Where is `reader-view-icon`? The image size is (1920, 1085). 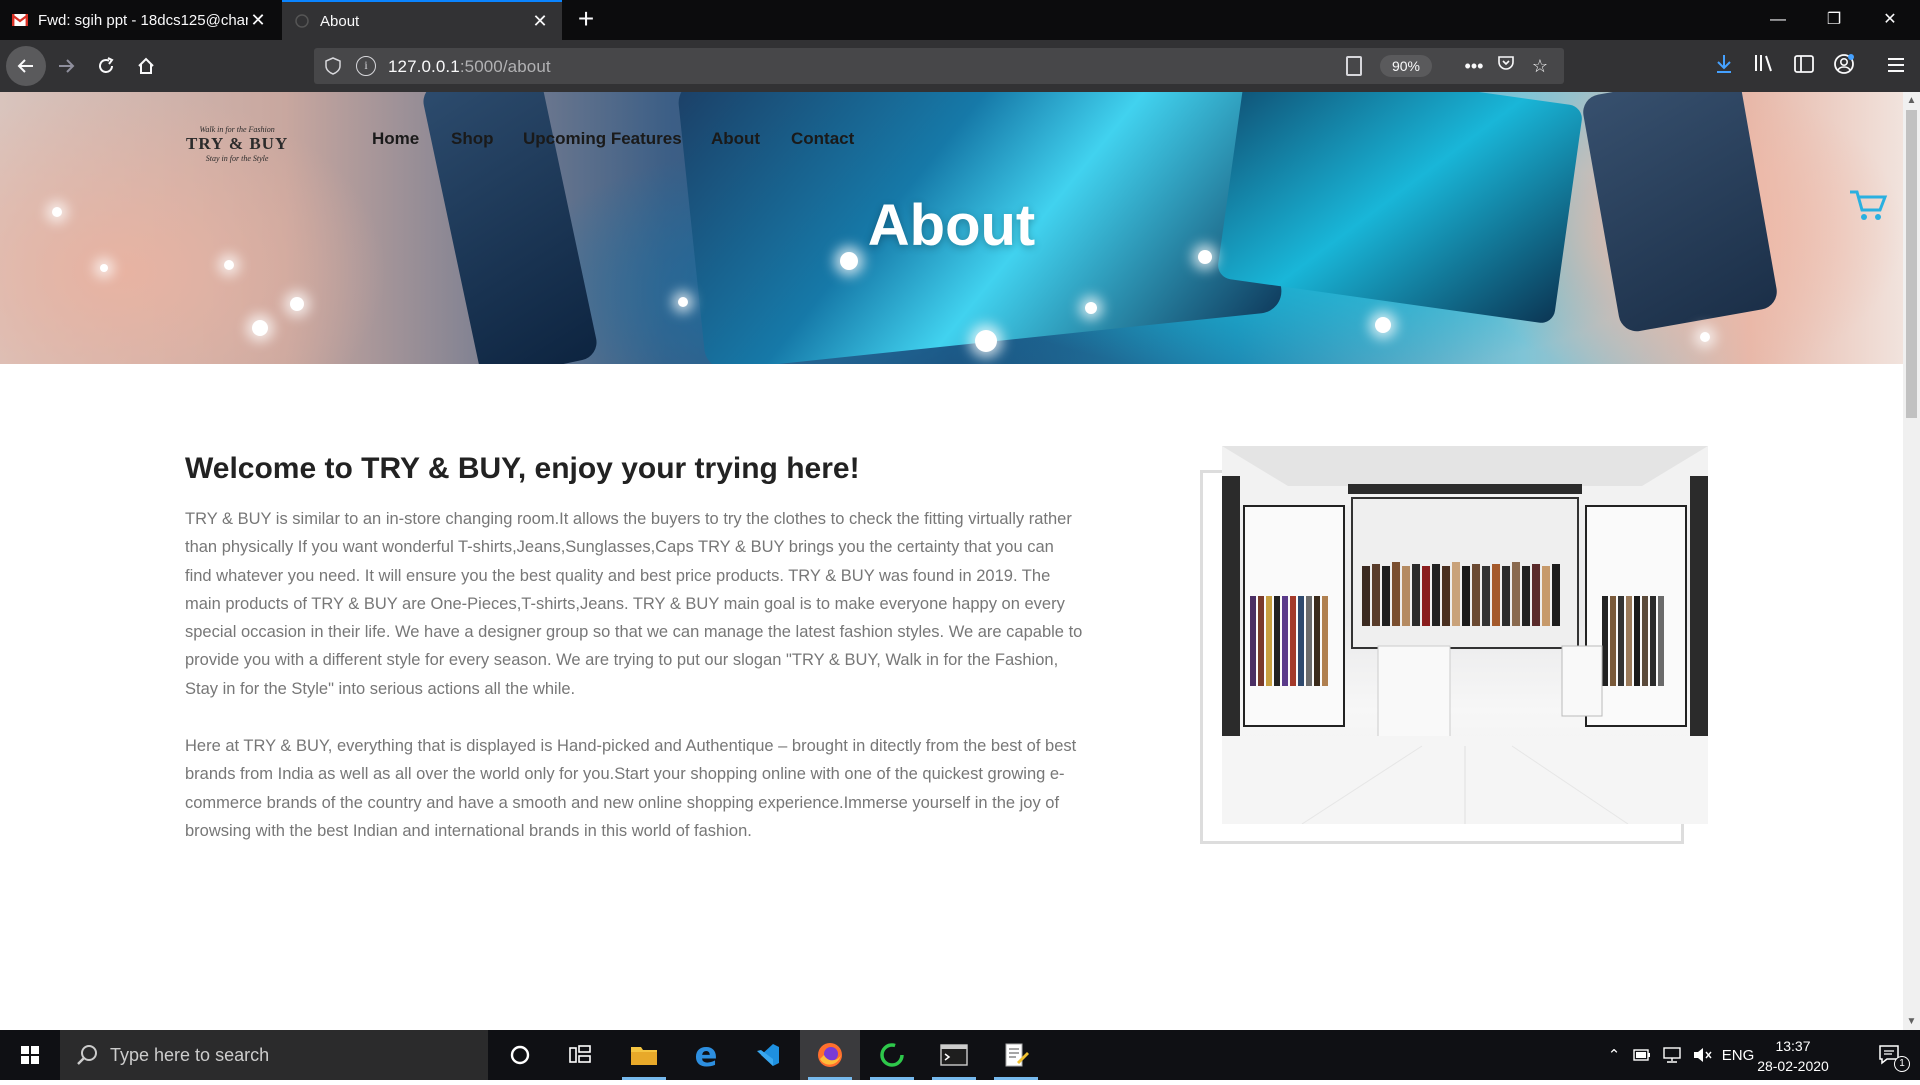 reader-view-icon is located at coordinates (1354, 66).